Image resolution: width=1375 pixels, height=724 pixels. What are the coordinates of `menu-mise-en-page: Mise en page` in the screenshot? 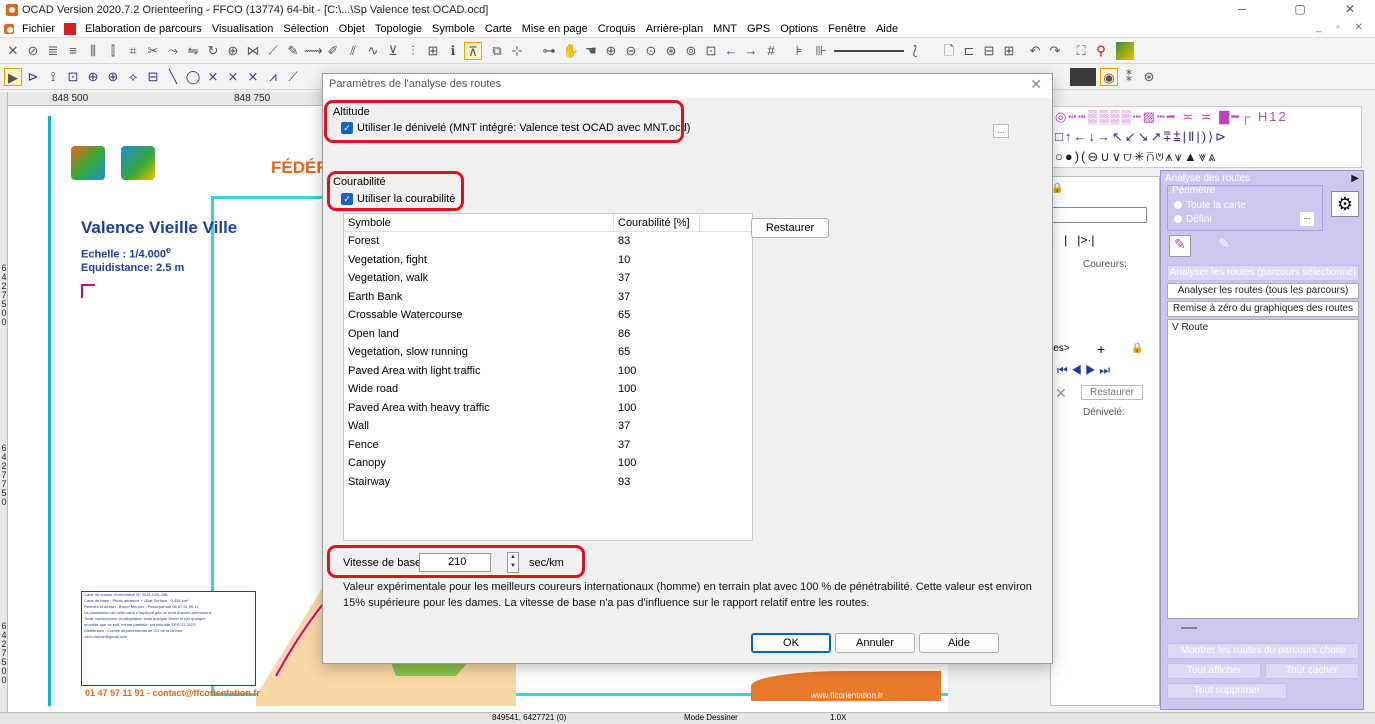 It's located at (555, 29).